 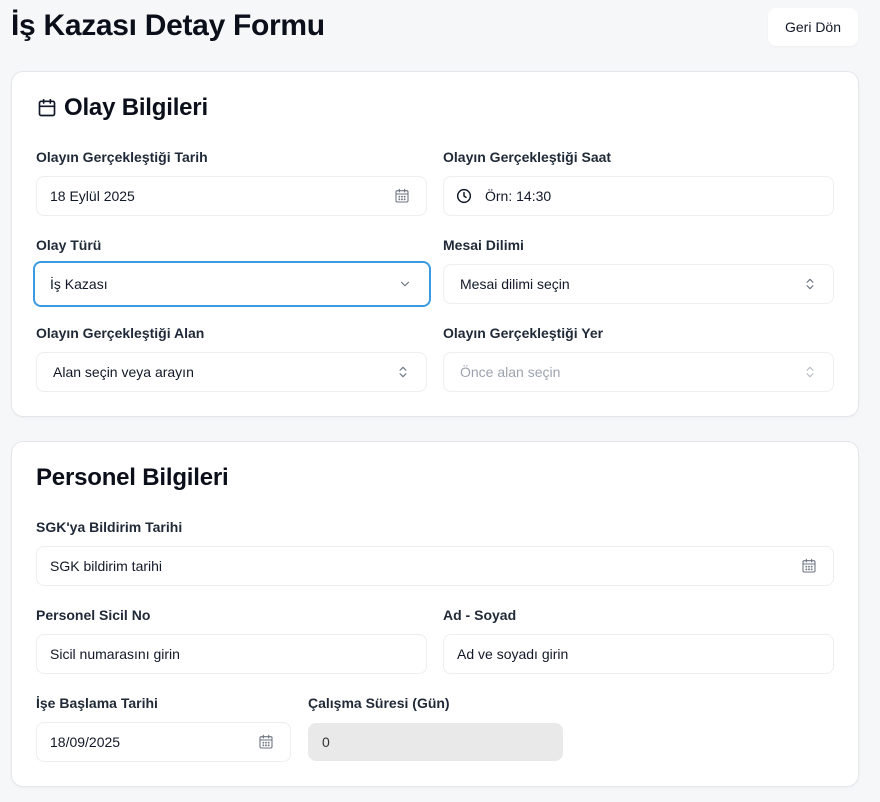 What do you see at coordinates (231, 654) in the screenshot?
I see `sicil-input: Sicil numarasını girin` at bounding box center [231, 654].